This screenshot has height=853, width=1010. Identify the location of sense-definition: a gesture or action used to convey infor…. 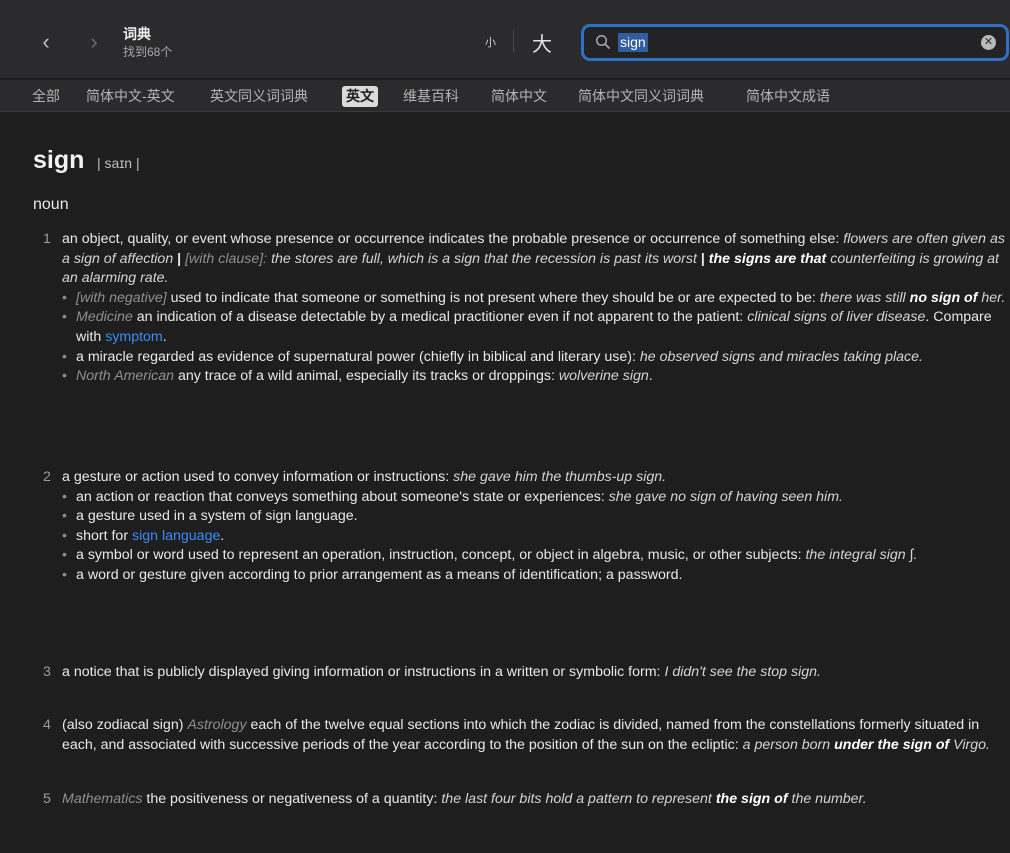
(364, 477).